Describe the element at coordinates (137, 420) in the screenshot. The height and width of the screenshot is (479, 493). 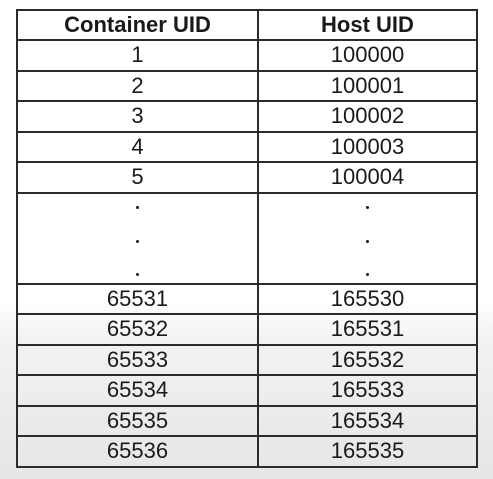
I see `container-uid-cell: 65535` at that location.